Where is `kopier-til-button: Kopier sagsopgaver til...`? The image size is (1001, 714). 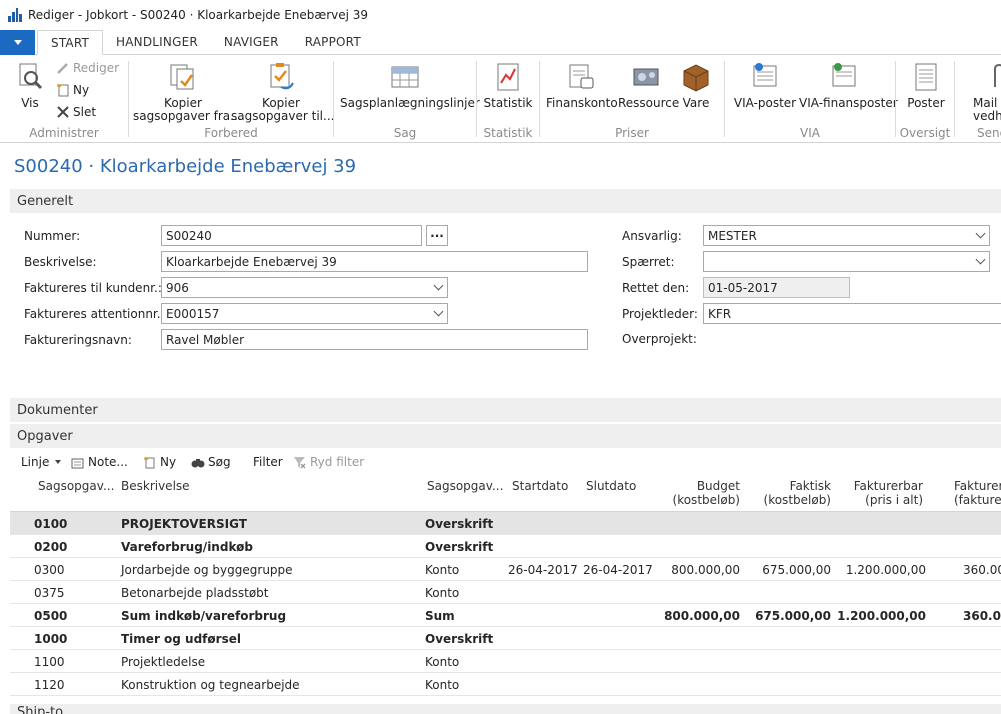
kopier-til-button: Kopier sagsopgaver til... is located at coordinates (282, 92).